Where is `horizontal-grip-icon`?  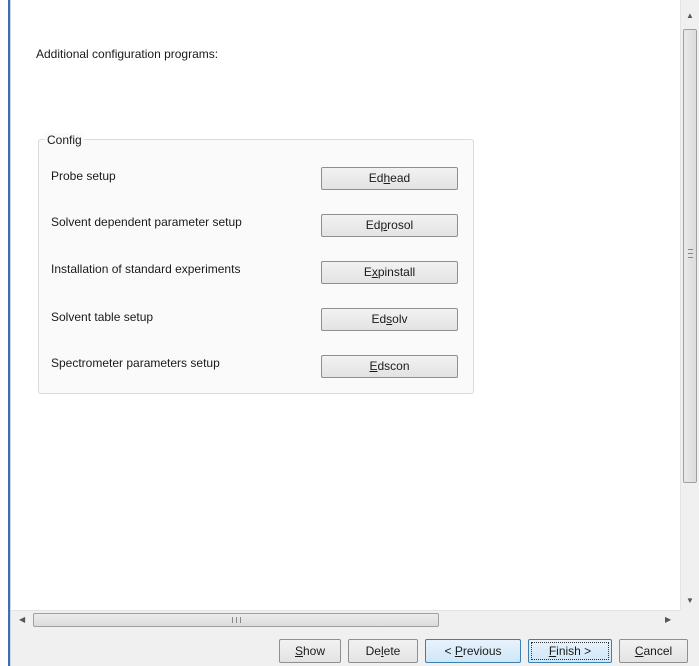 horizontal-grip-icon is located at coordinates (236, 620).